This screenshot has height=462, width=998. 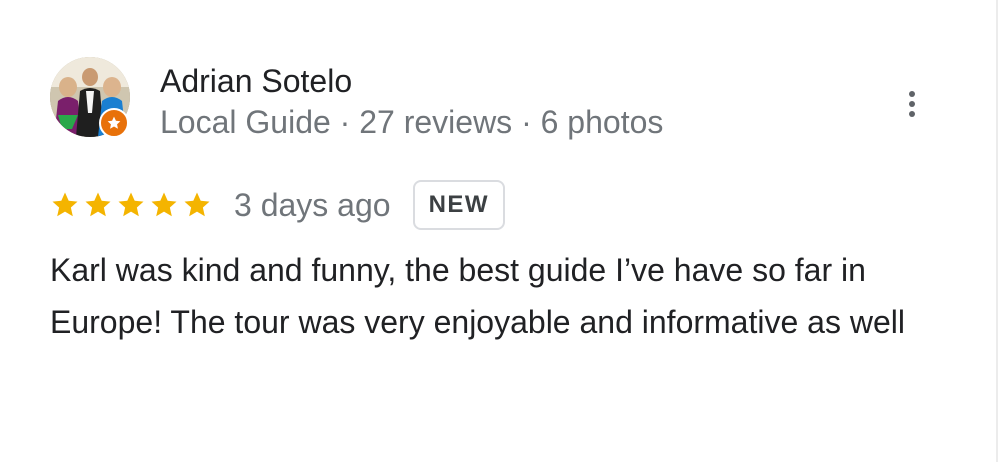 I want to click on more-options-button, so click(x=912, y=104).